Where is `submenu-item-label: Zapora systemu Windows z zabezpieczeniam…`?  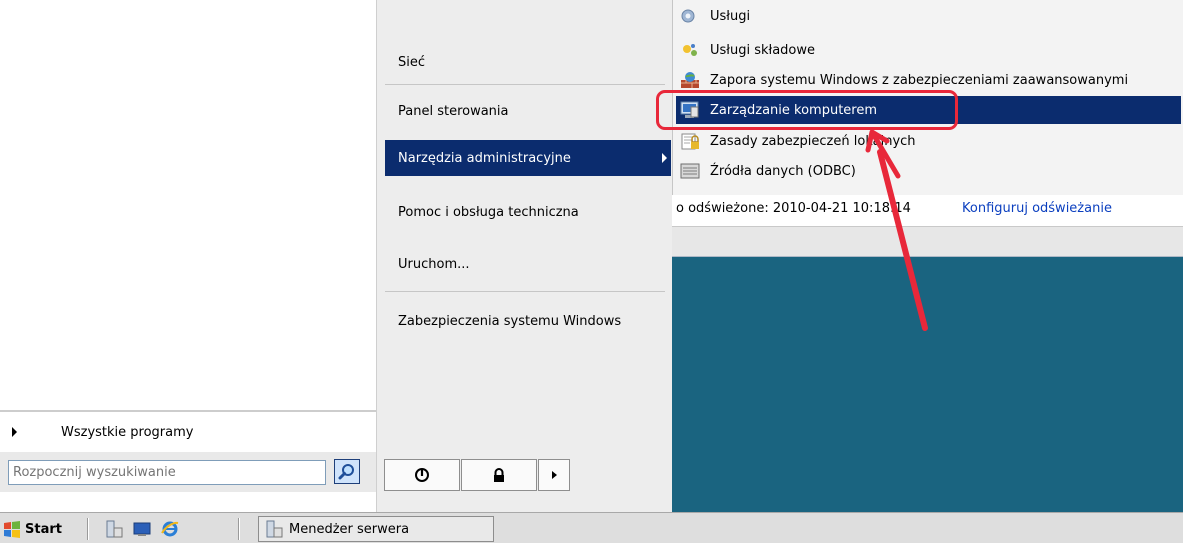
submenu-item-label: Zapora systemu Windows z zabezpieczeniam… is located at coordinates (919, 80).